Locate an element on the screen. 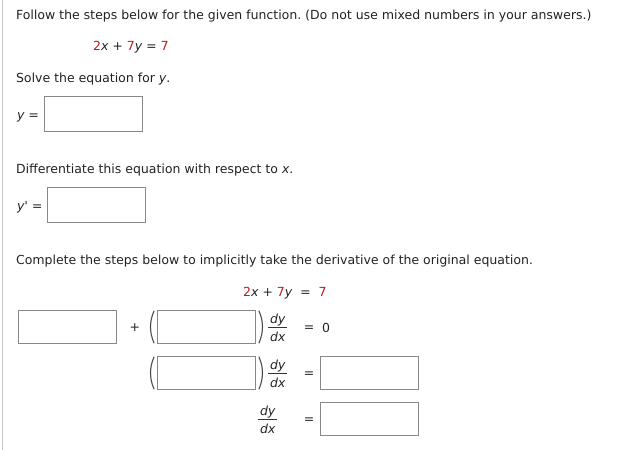 This screenshot has height=450, width=634. plus-sign: + is located at coordinates (135, 327).